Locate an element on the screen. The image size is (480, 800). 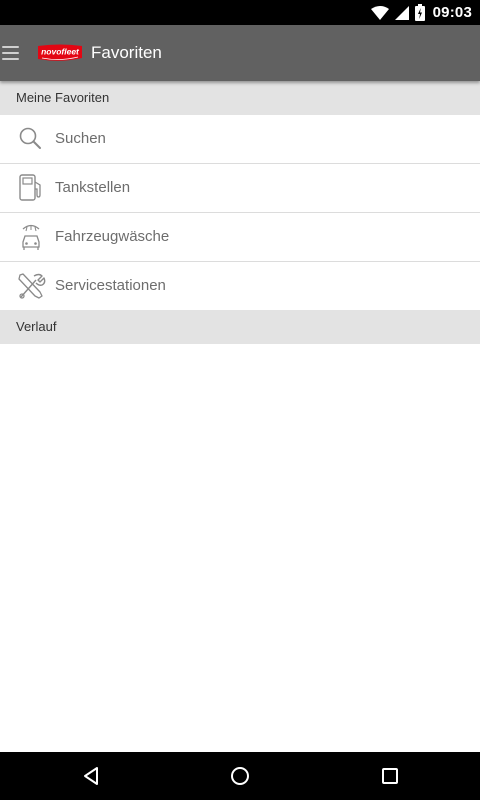
search-icon is located at coordinates (30, 138).